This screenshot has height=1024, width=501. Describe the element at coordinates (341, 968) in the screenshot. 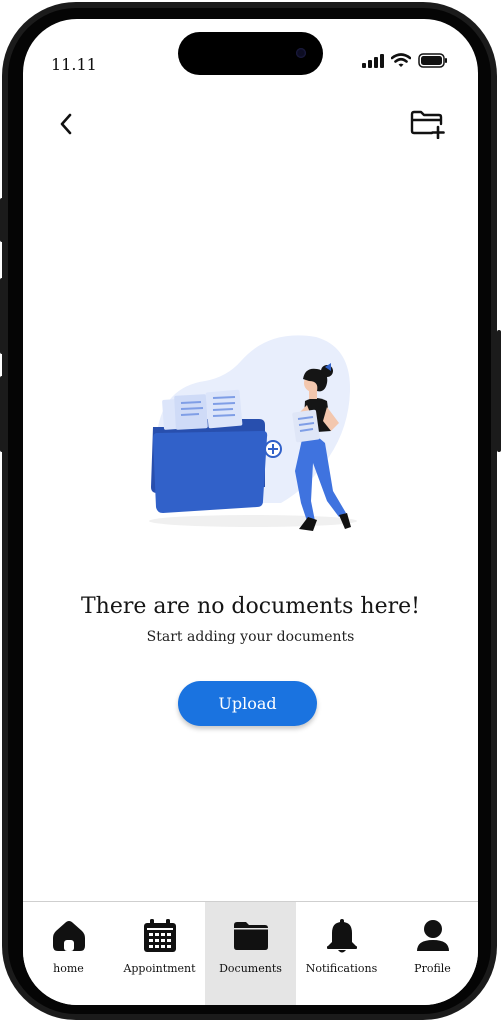

I see `nav-label-notifications: Notifications` at that location.